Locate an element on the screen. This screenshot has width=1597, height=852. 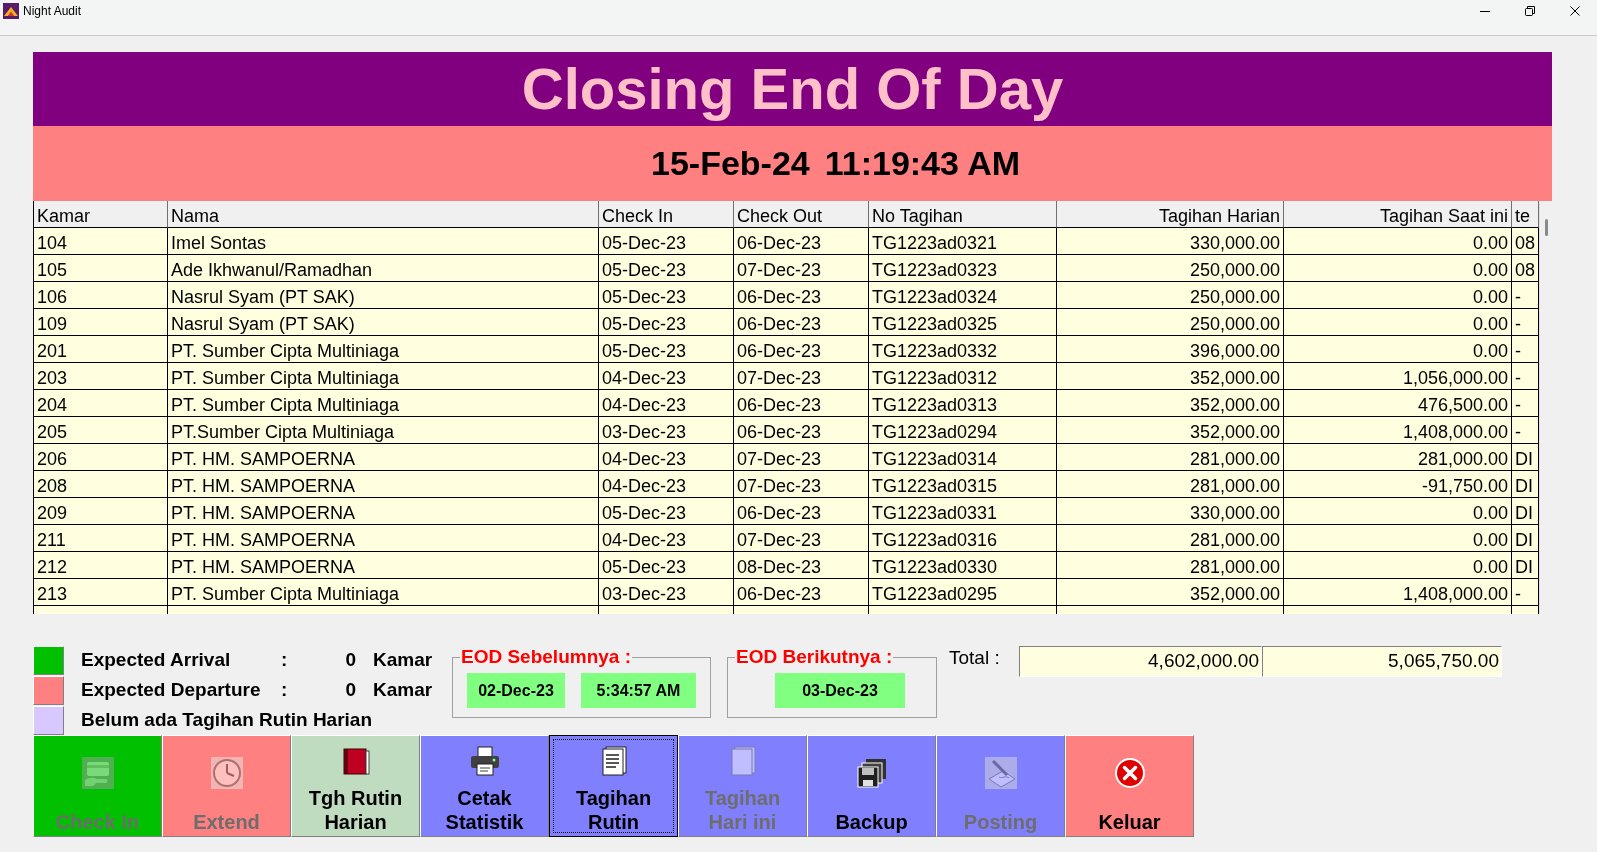
table-cell: TG1223ad0312 is located at coordinates (963, 376).